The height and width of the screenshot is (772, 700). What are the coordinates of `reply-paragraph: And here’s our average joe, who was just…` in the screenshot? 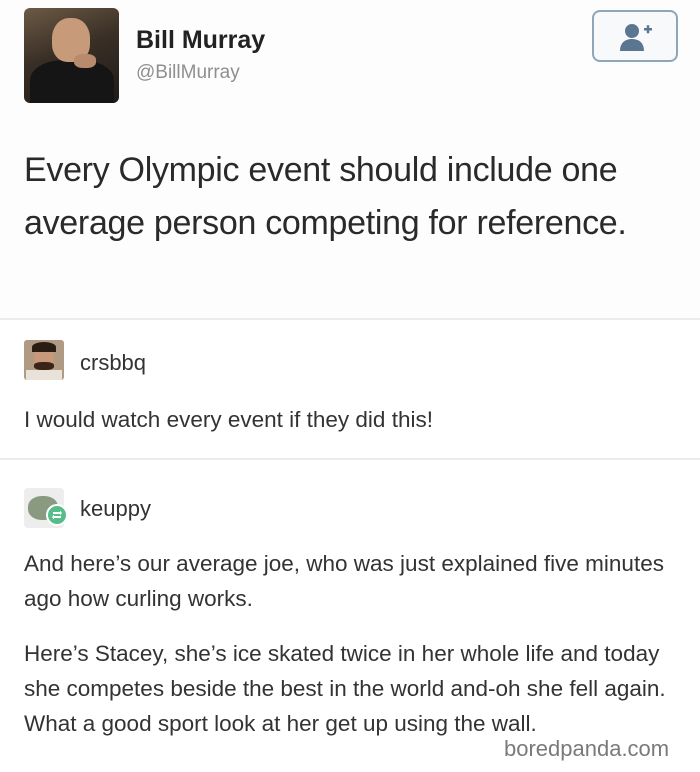 It's located at (344, 581).